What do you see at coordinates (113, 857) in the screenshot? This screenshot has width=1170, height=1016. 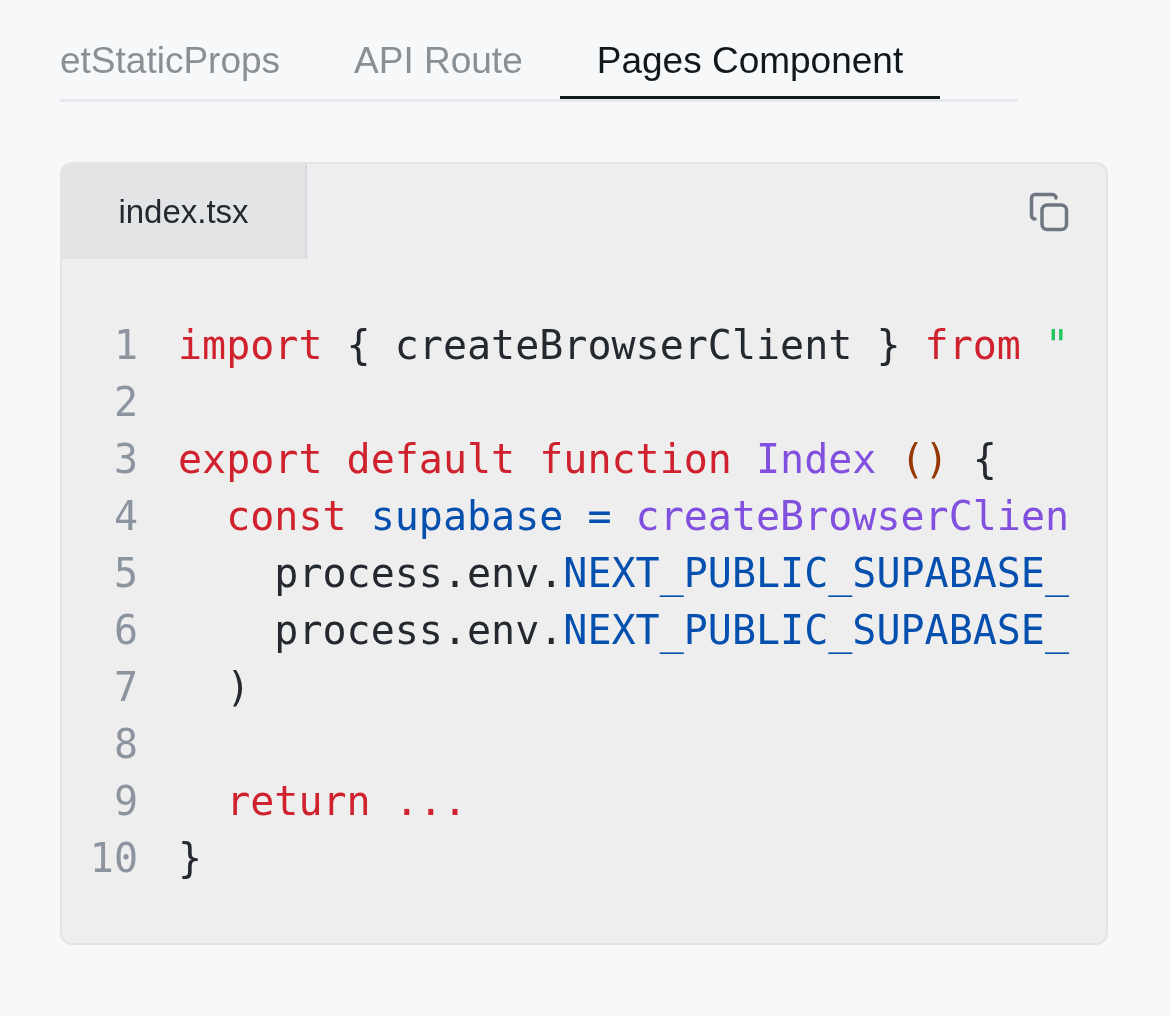 I see `line-number: 10` at bounding box center [113, 857].